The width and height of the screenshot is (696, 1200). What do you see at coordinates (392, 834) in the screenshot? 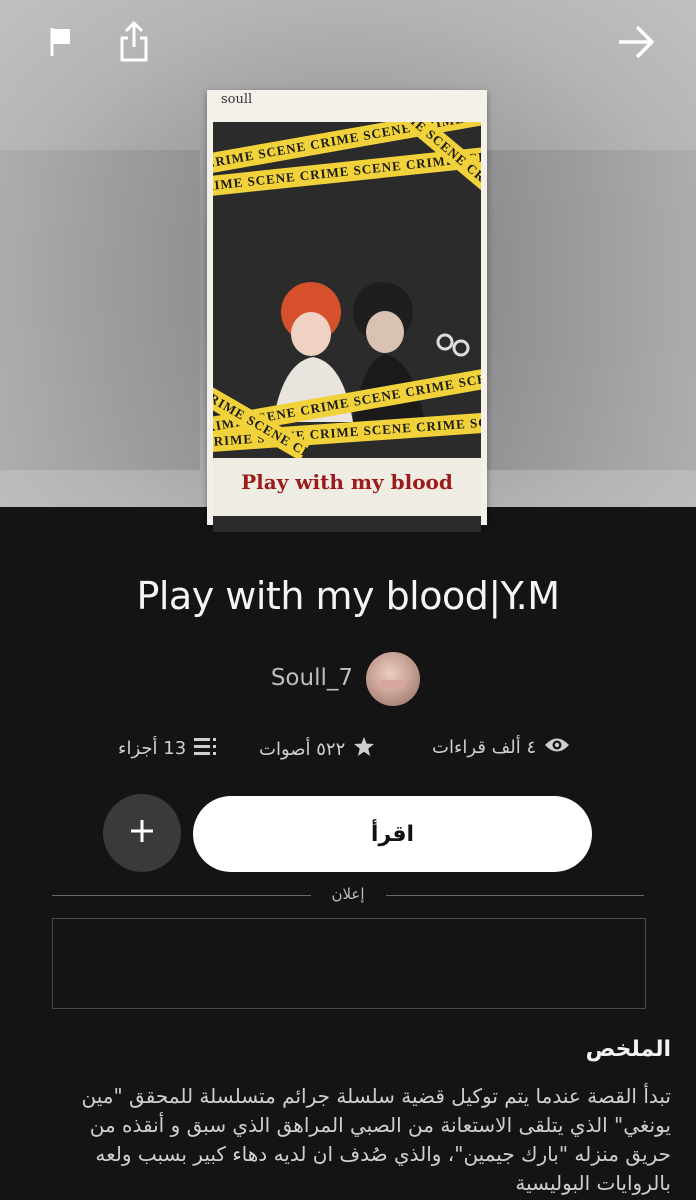
I see `read-button: اقرأ` at bounding box center [392, 834].